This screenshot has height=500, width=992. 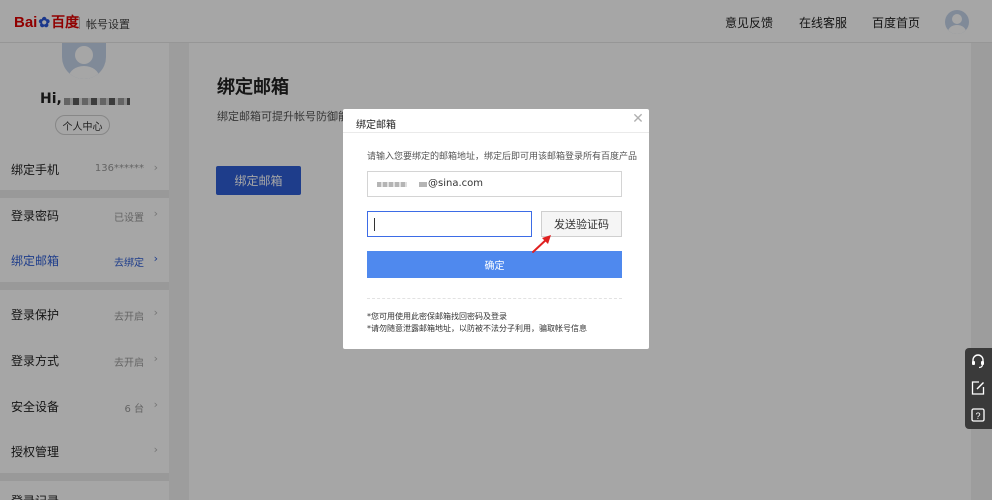 What do you see at coordinates (496, 132) in the screenshot?
I see `dialog-divider` at bounding box center [496, 132].